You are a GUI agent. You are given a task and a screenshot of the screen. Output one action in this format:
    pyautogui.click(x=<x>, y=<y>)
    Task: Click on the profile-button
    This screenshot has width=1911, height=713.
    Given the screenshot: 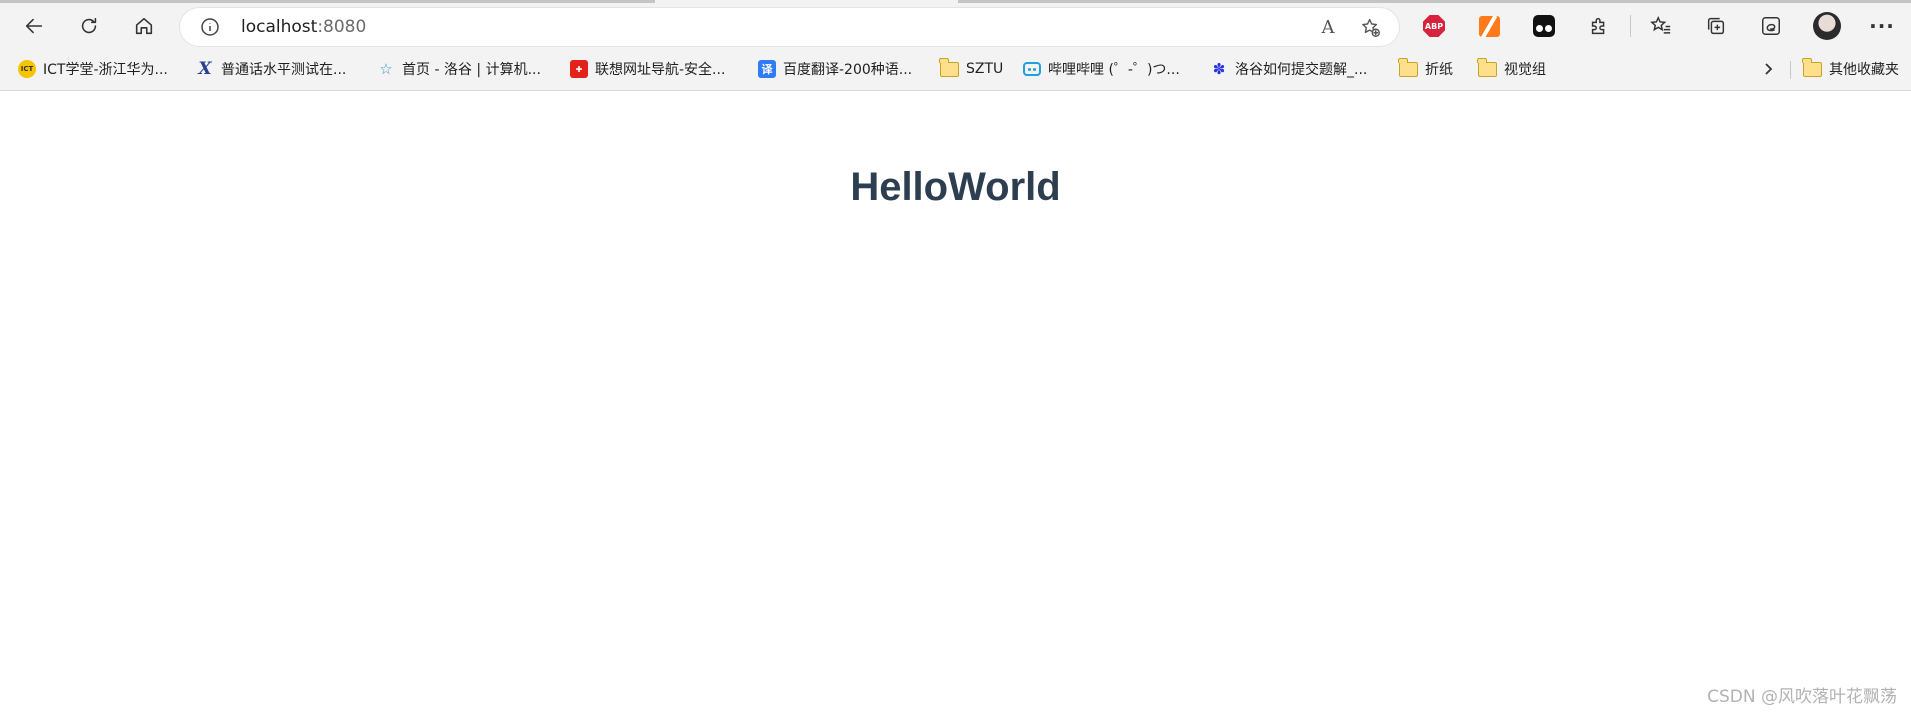 What is the action you would take?
    pyautogui.click(x=1827, y=26)
    